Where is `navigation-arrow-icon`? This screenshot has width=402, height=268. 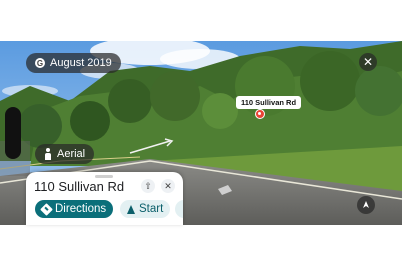
navigation-arrow-icon is located at coordinates (131, 209).